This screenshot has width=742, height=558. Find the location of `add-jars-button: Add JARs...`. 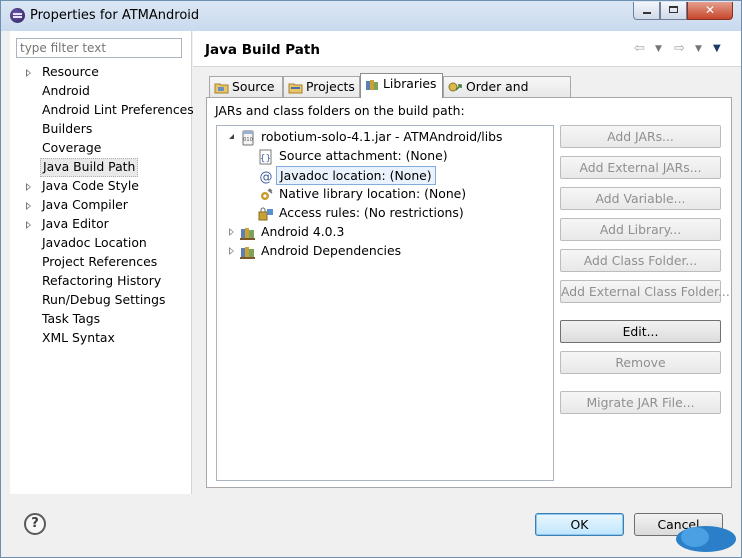

add-jars-button: Add JARs... is located at coordinates (640, 136).